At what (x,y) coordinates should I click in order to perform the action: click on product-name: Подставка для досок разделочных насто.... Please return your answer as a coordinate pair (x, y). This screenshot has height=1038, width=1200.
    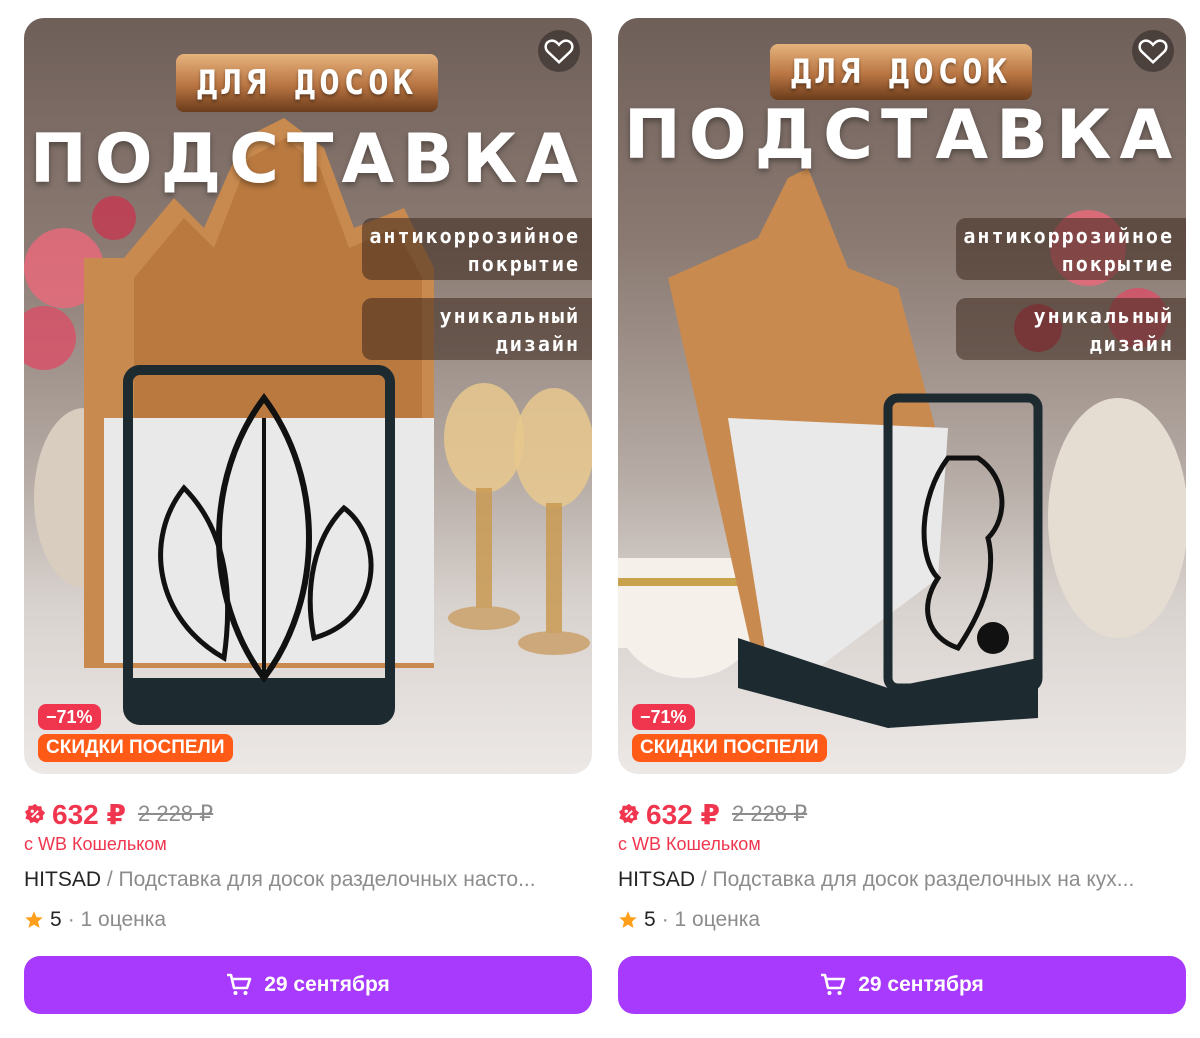
    Looking at the image, I should click on (327, 879).